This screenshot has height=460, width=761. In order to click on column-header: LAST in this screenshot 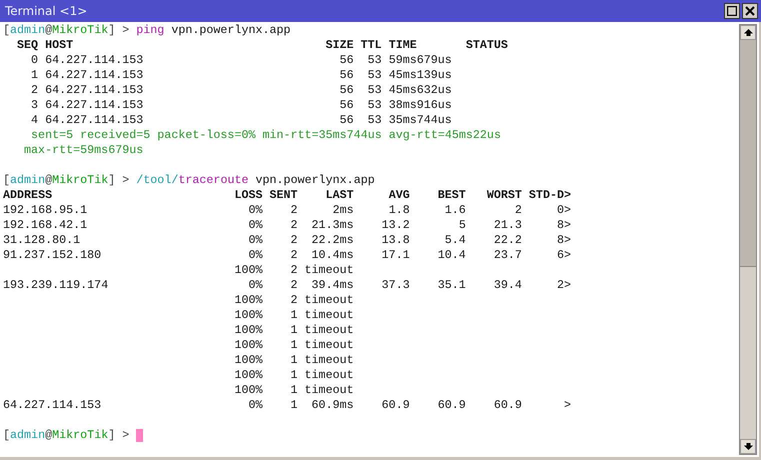, I will do `click(339, 195)`.